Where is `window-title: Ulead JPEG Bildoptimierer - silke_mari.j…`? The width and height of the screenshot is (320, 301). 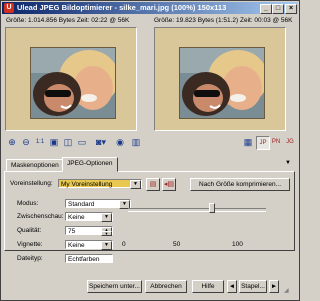 window-title: Ulead JPEG Bildoptimierer - silke_mari.j… is located at coordinates (122, 7).